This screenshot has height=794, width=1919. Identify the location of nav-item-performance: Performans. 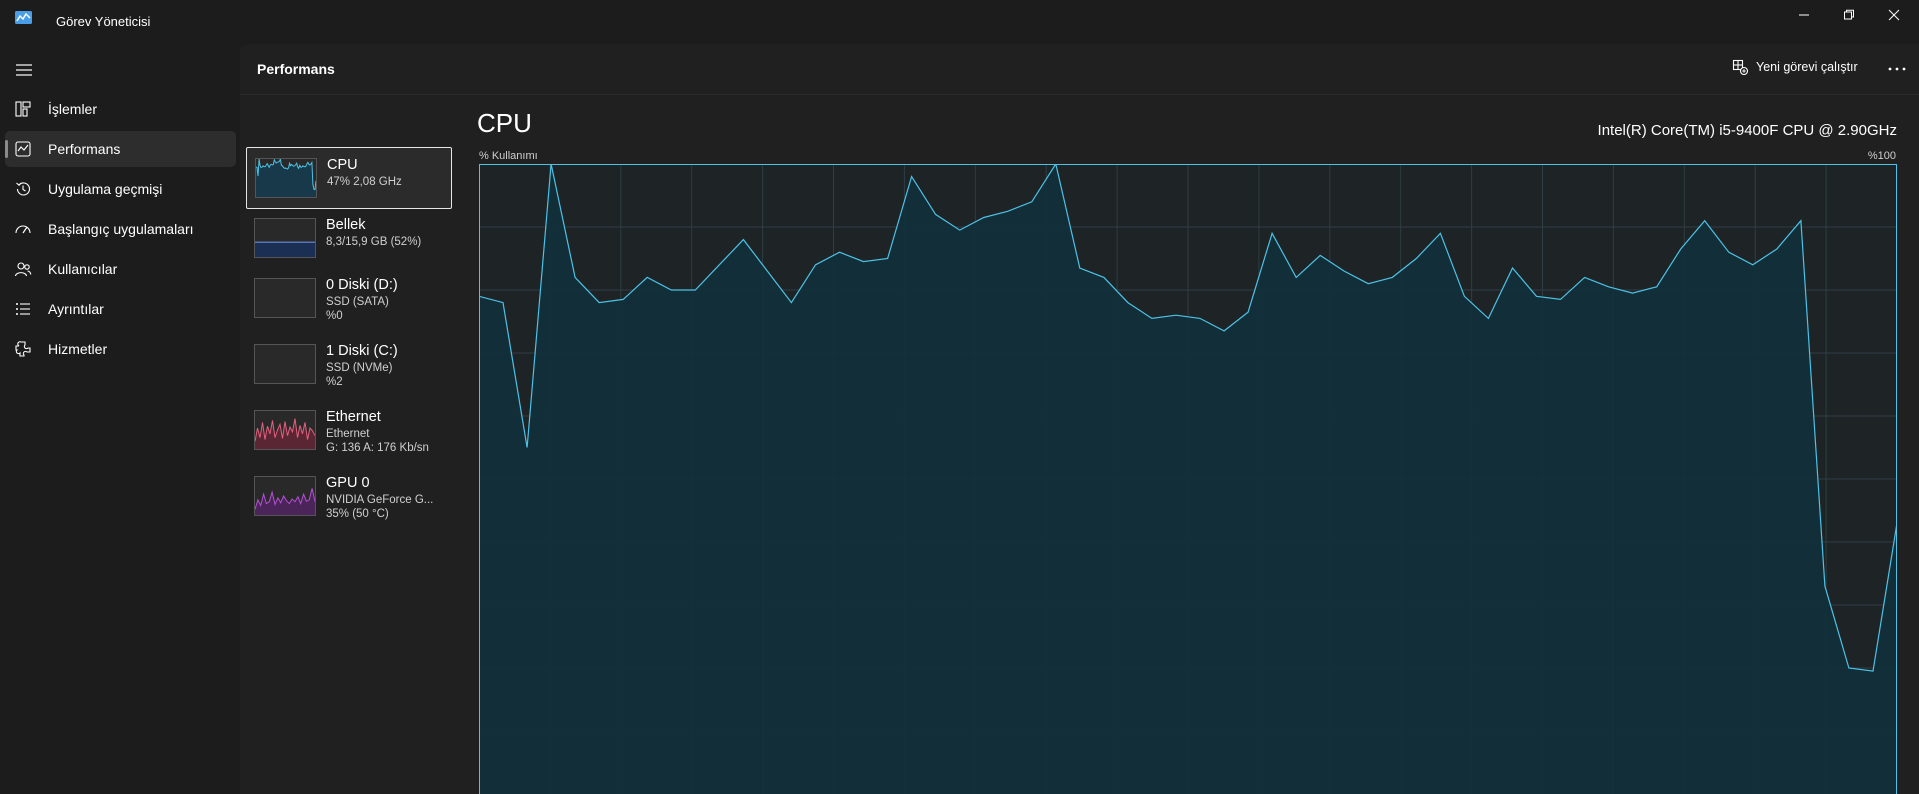
(120, 149).